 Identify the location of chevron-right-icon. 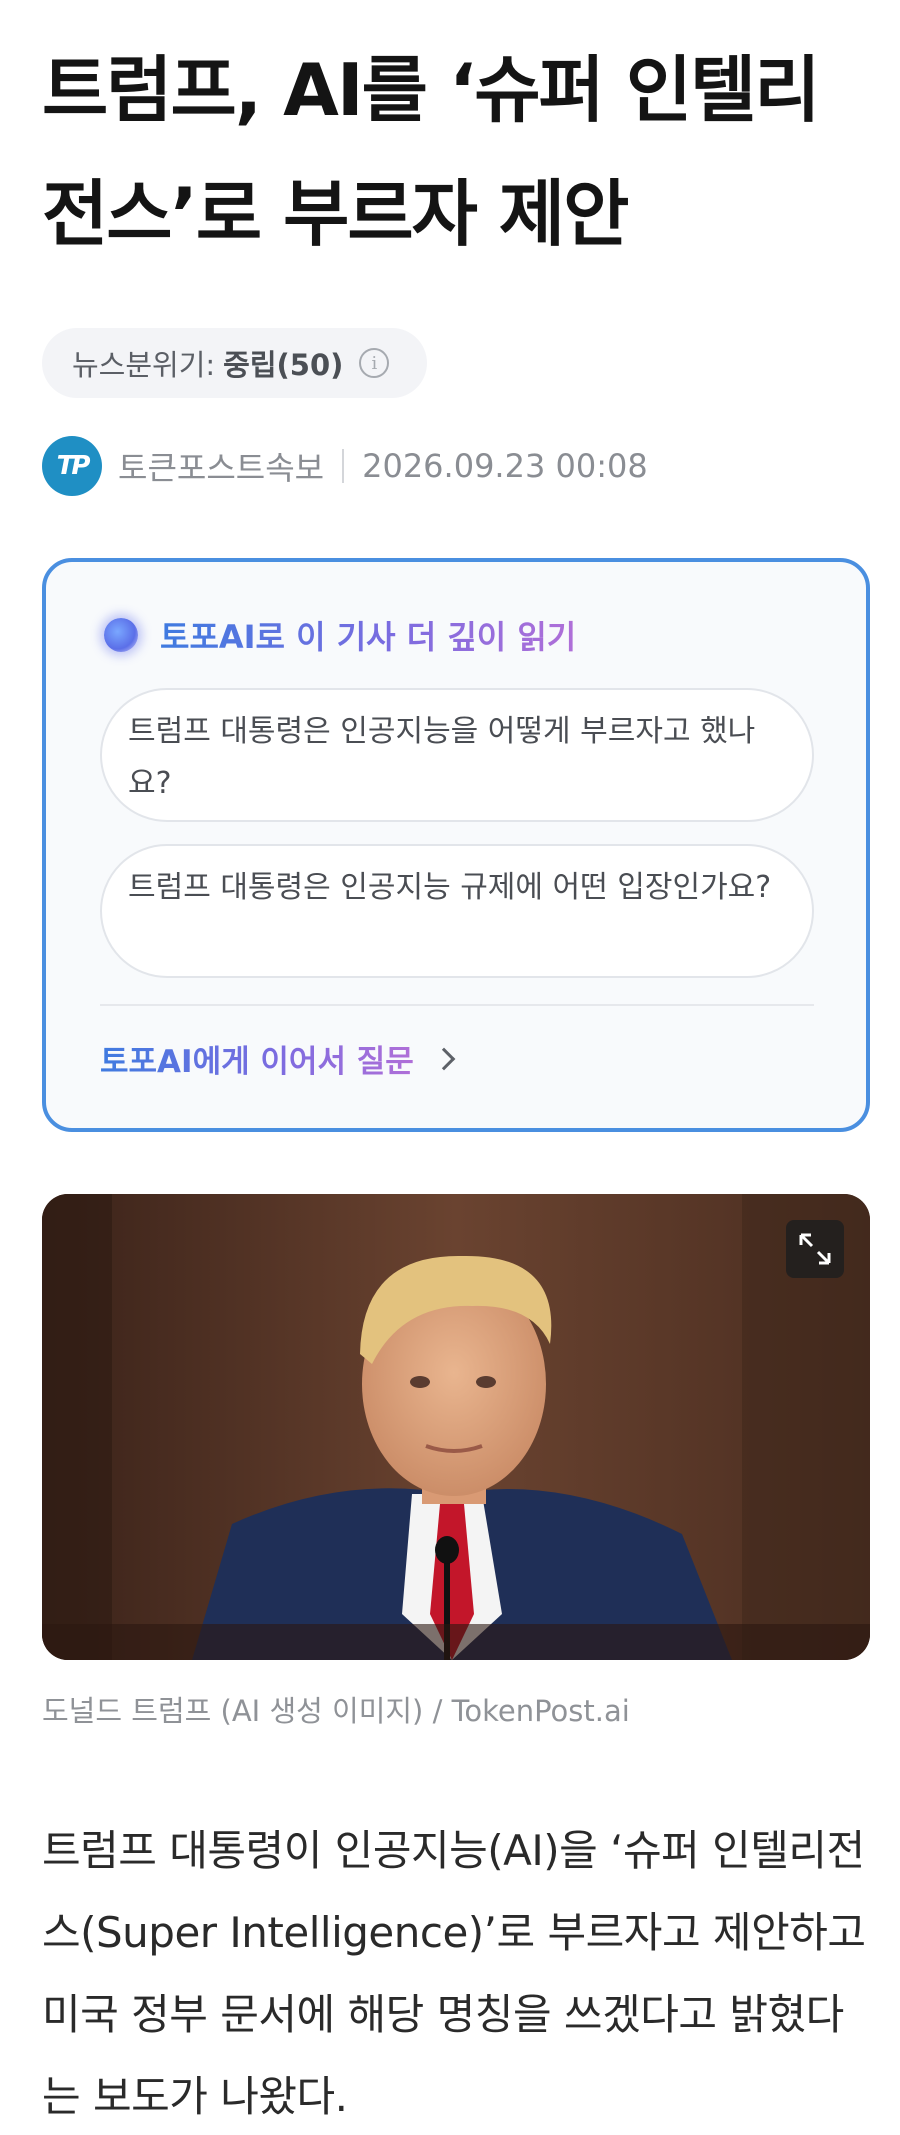
(444, 1058).